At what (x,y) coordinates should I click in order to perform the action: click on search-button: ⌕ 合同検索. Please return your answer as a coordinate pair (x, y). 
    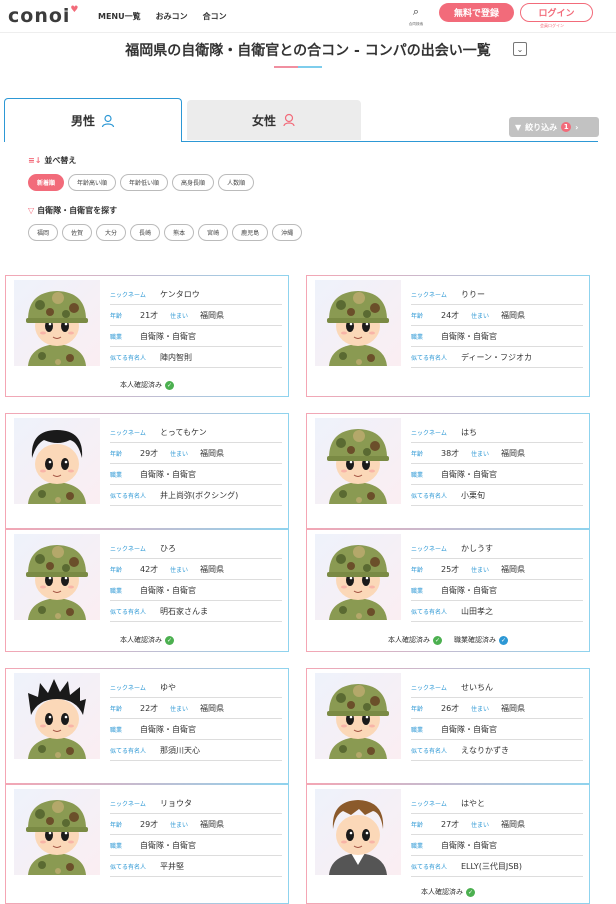
    Looking at the image, I should click on (416, 16).